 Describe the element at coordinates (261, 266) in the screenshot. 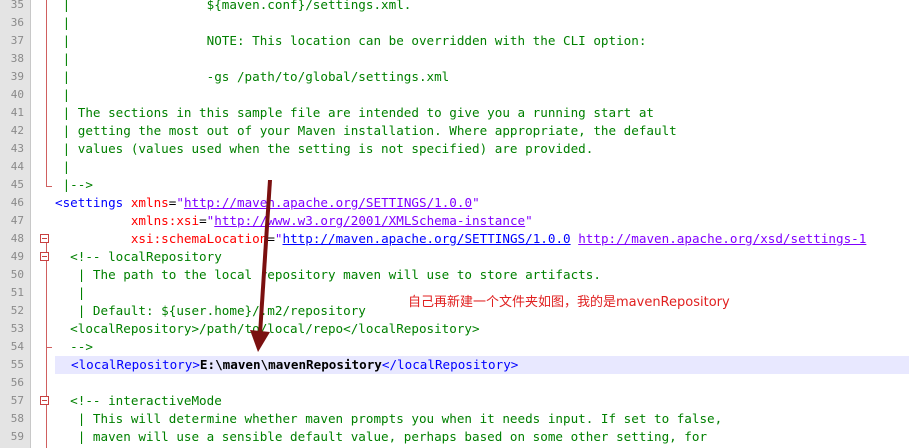

I see `arrow-icon` at that location.